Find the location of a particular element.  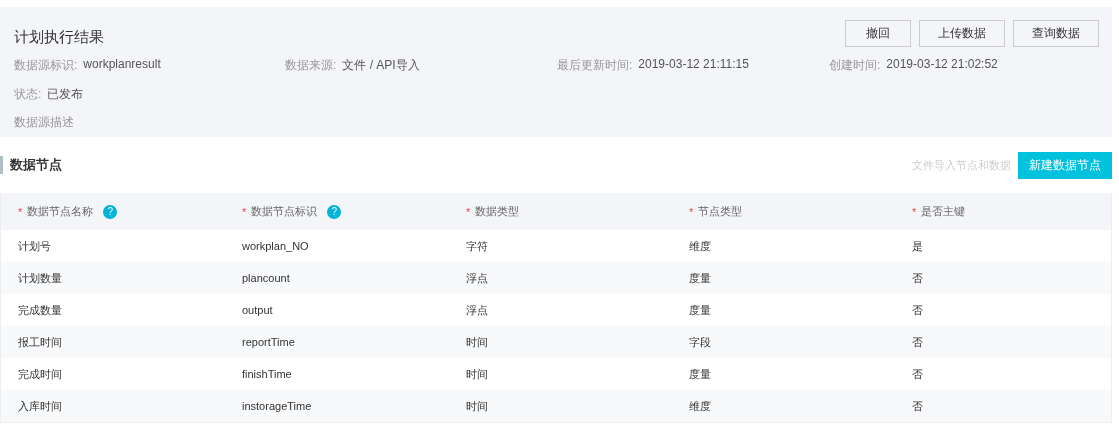

table-cell: 计划号 is located at coordinates (34, 246).